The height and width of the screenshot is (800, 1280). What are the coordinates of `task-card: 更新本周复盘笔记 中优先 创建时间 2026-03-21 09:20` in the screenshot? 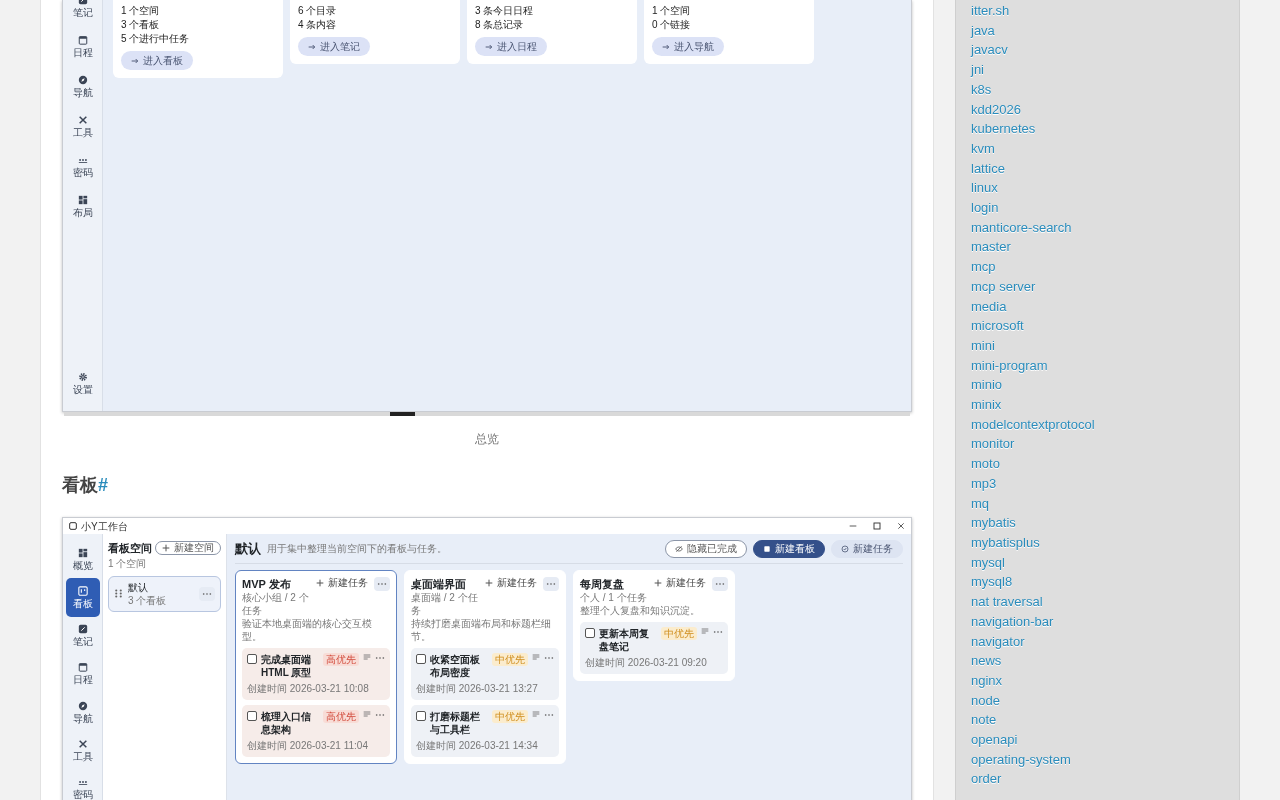 It's located at (654, 648).